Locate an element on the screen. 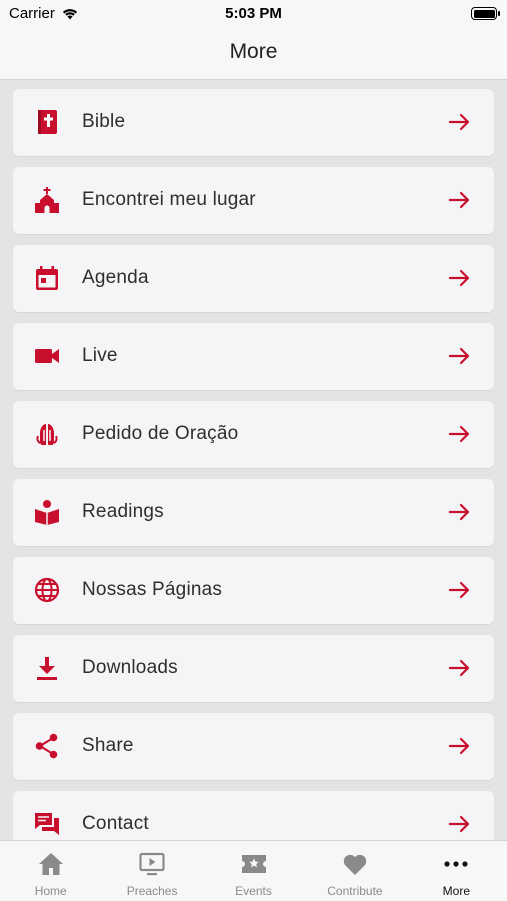 The width and height of the screenshot is (507, 901). menu-item-label: Contact is located at coordinates (115, 823).